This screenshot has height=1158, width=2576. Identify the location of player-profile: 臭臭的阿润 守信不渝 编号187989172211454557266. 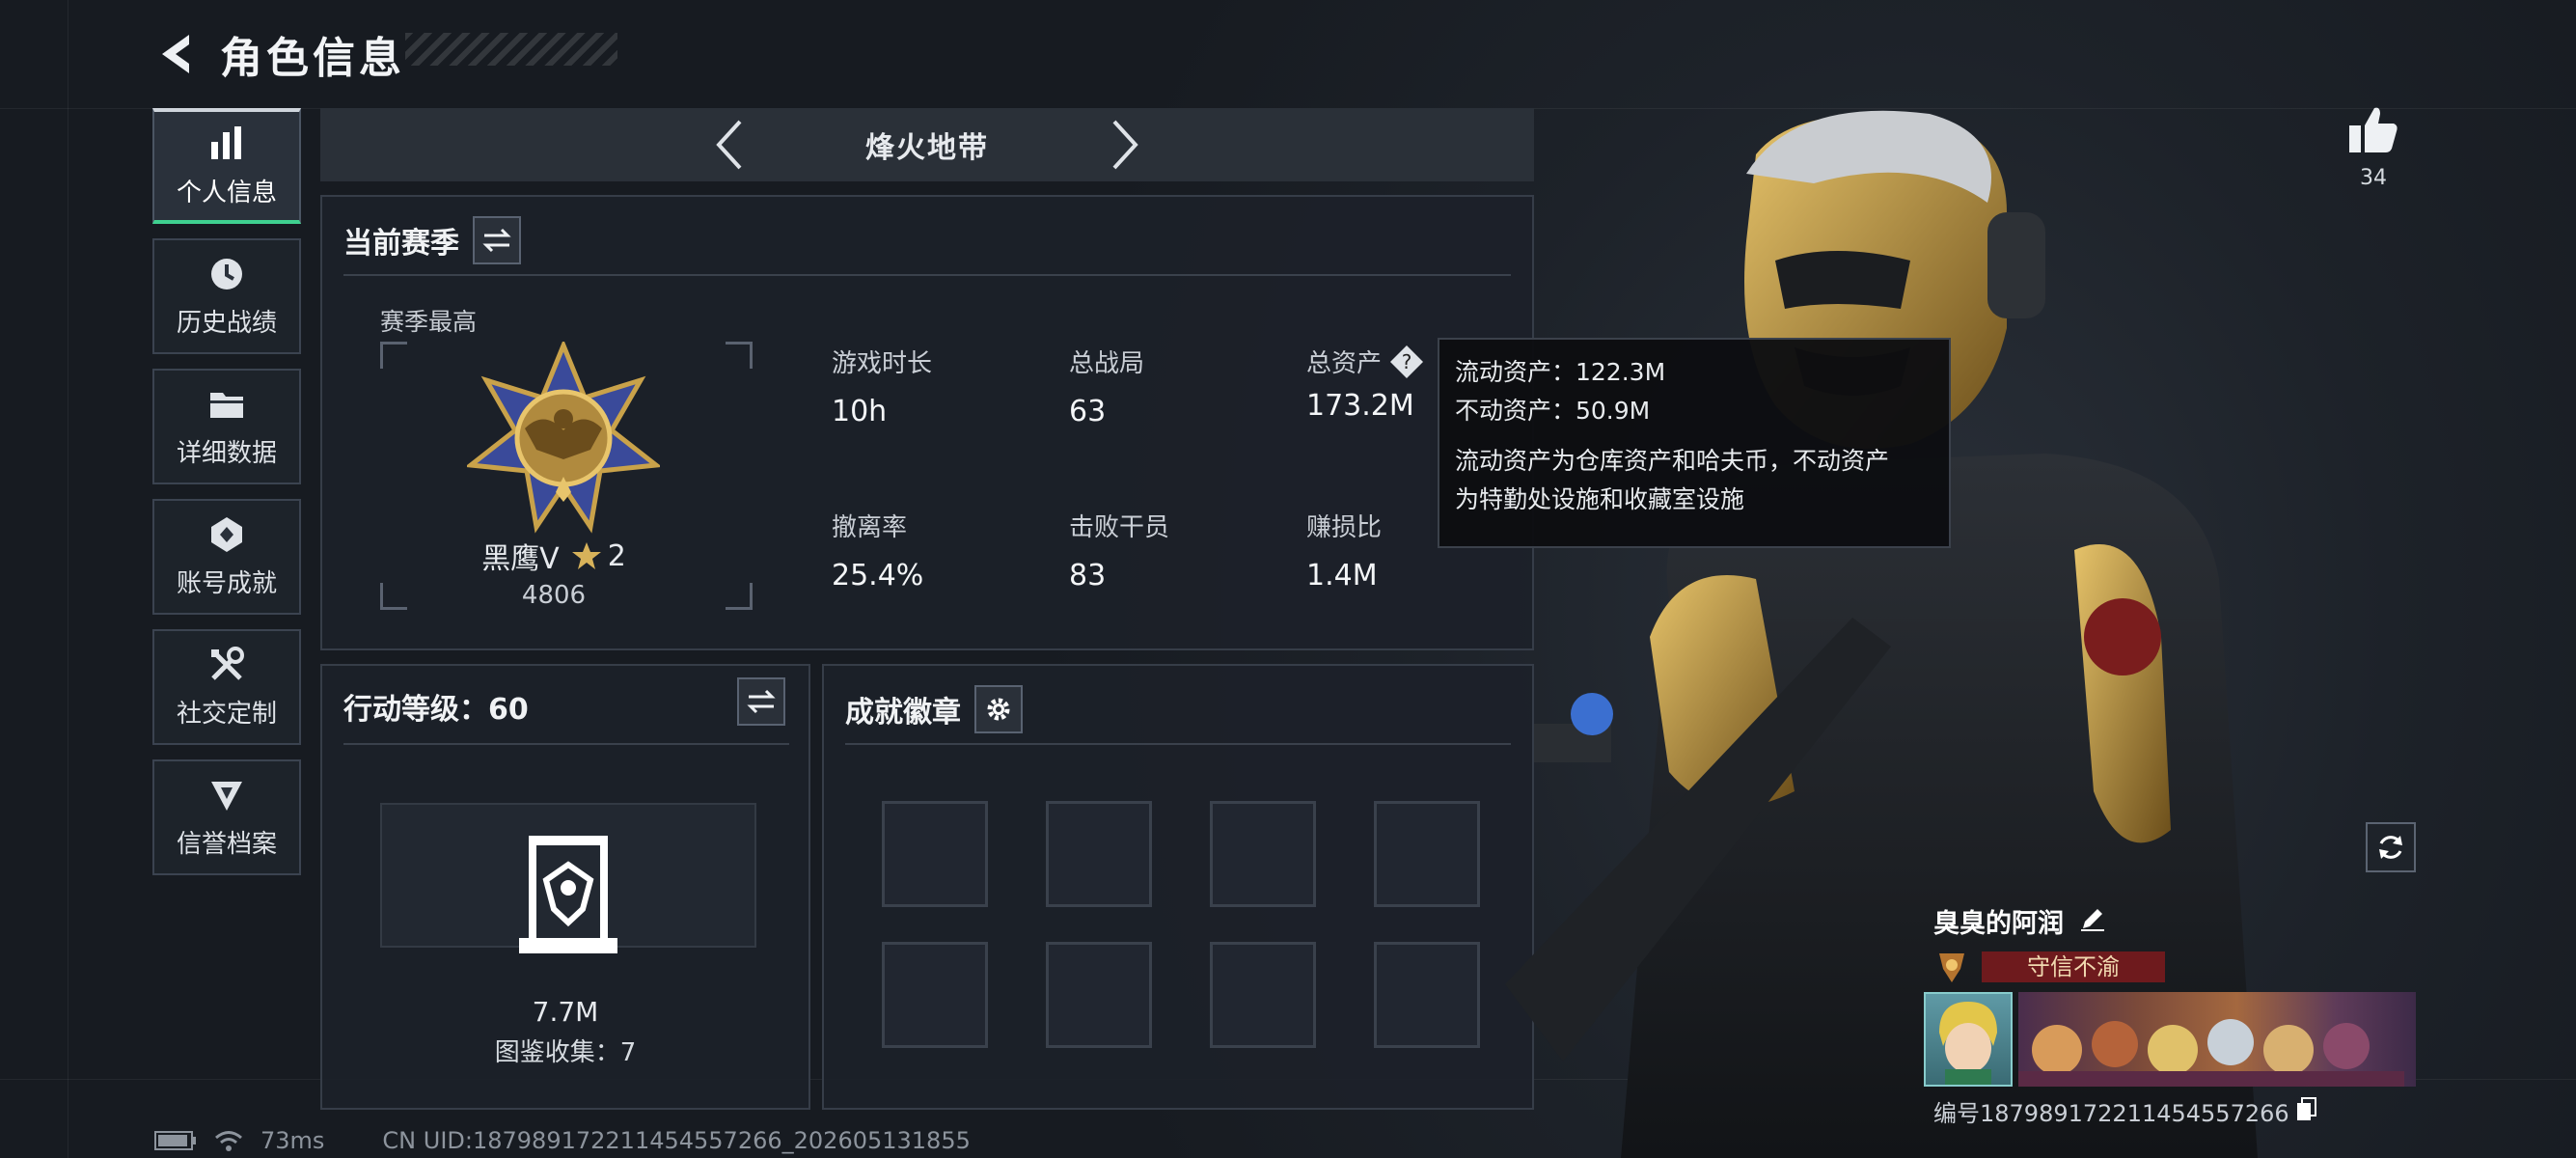
(2170, 1012).